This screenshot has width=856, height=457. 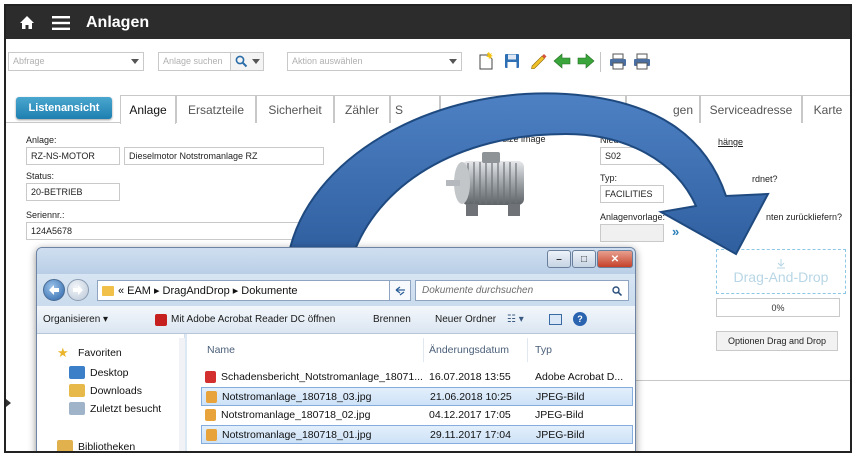 What do you see at coordinates (400, 290) in the screenshot?
I see `refresh-button` at bounding box center [400, 290].